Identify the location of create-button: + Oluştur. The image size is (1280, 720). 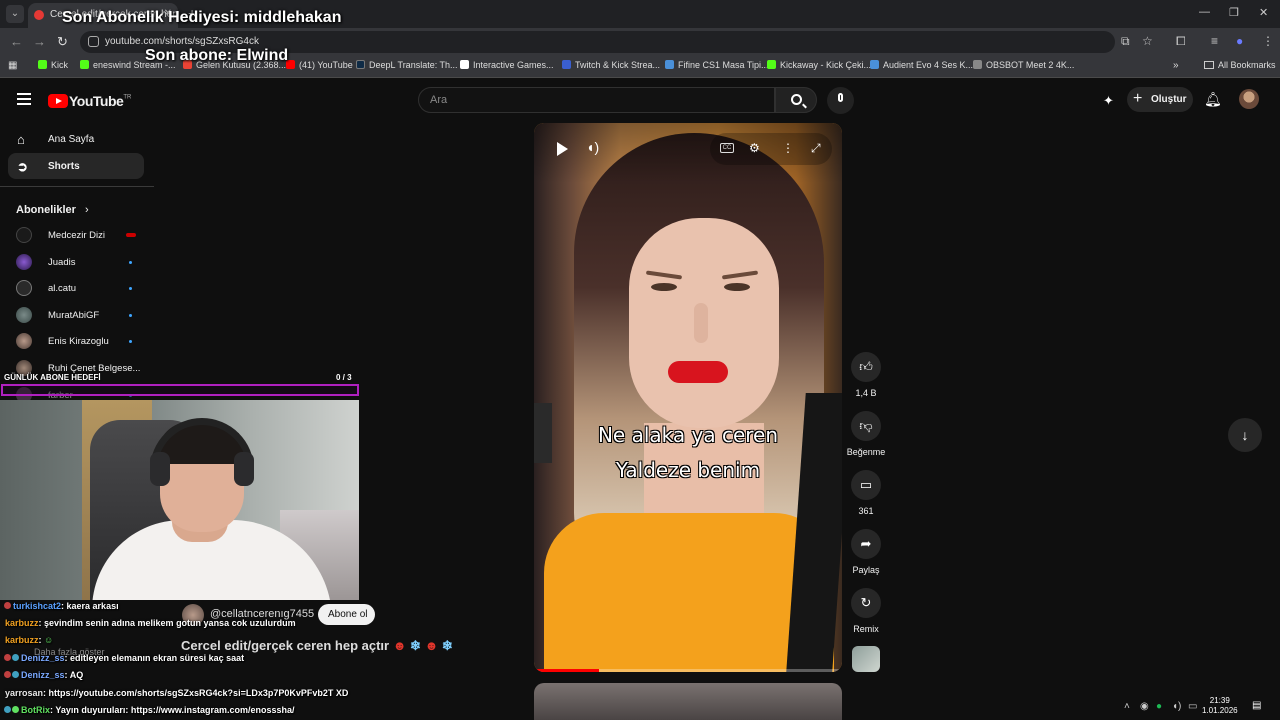
(1160, 99).